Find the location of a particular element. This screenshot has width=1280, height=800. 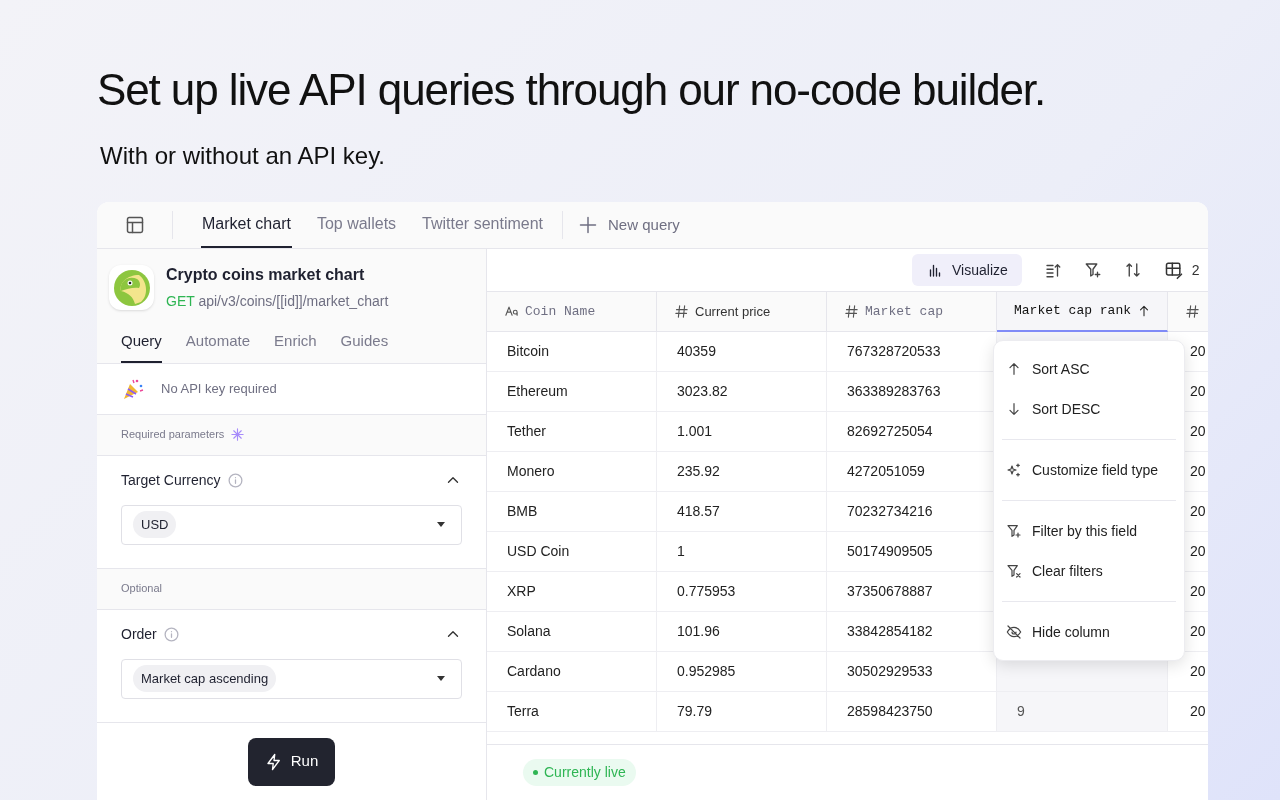

sort-button is located at coordinates (1052, 270).